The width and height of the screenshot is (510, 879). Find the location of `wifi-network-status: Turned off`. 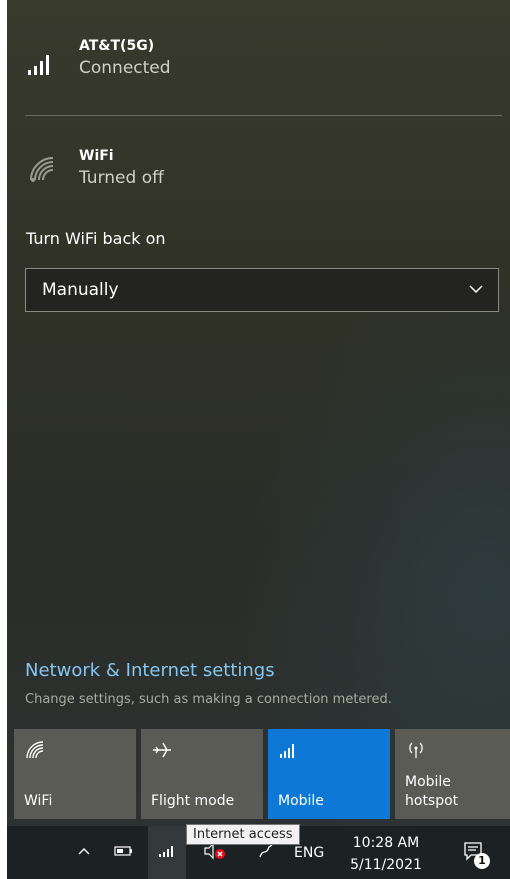

wifi-network-status: Turned off is located at coordinates (121, 178).